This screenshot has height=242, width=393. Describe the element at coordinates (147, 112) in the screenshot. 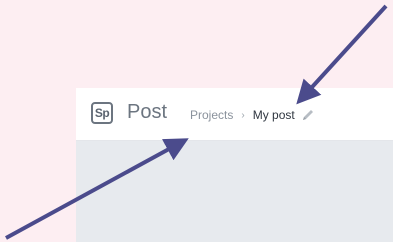

I see `app-name: Post` at that location.